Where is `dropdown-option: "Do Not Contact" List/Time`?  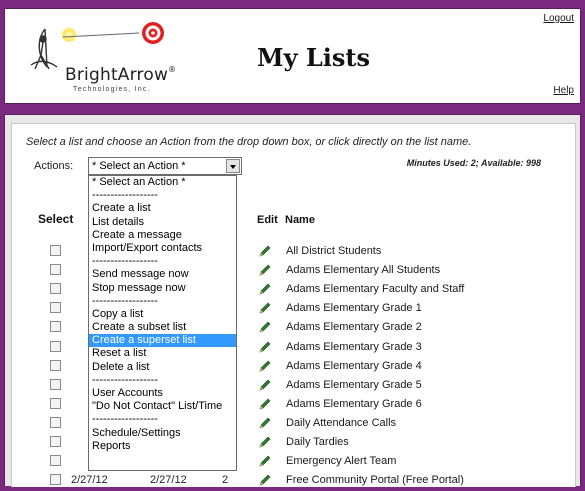
dropdown-option: "Do Not Contact" List/Time is located at coordinates (162, 406).